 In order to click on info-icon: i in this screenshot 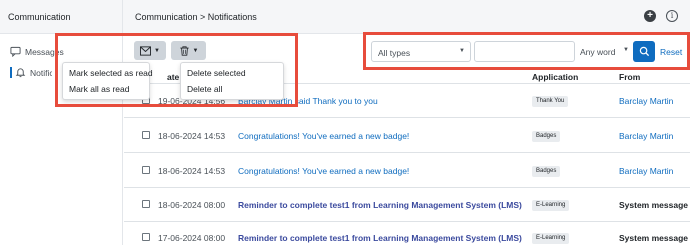, I will do `click(672, 16)`.